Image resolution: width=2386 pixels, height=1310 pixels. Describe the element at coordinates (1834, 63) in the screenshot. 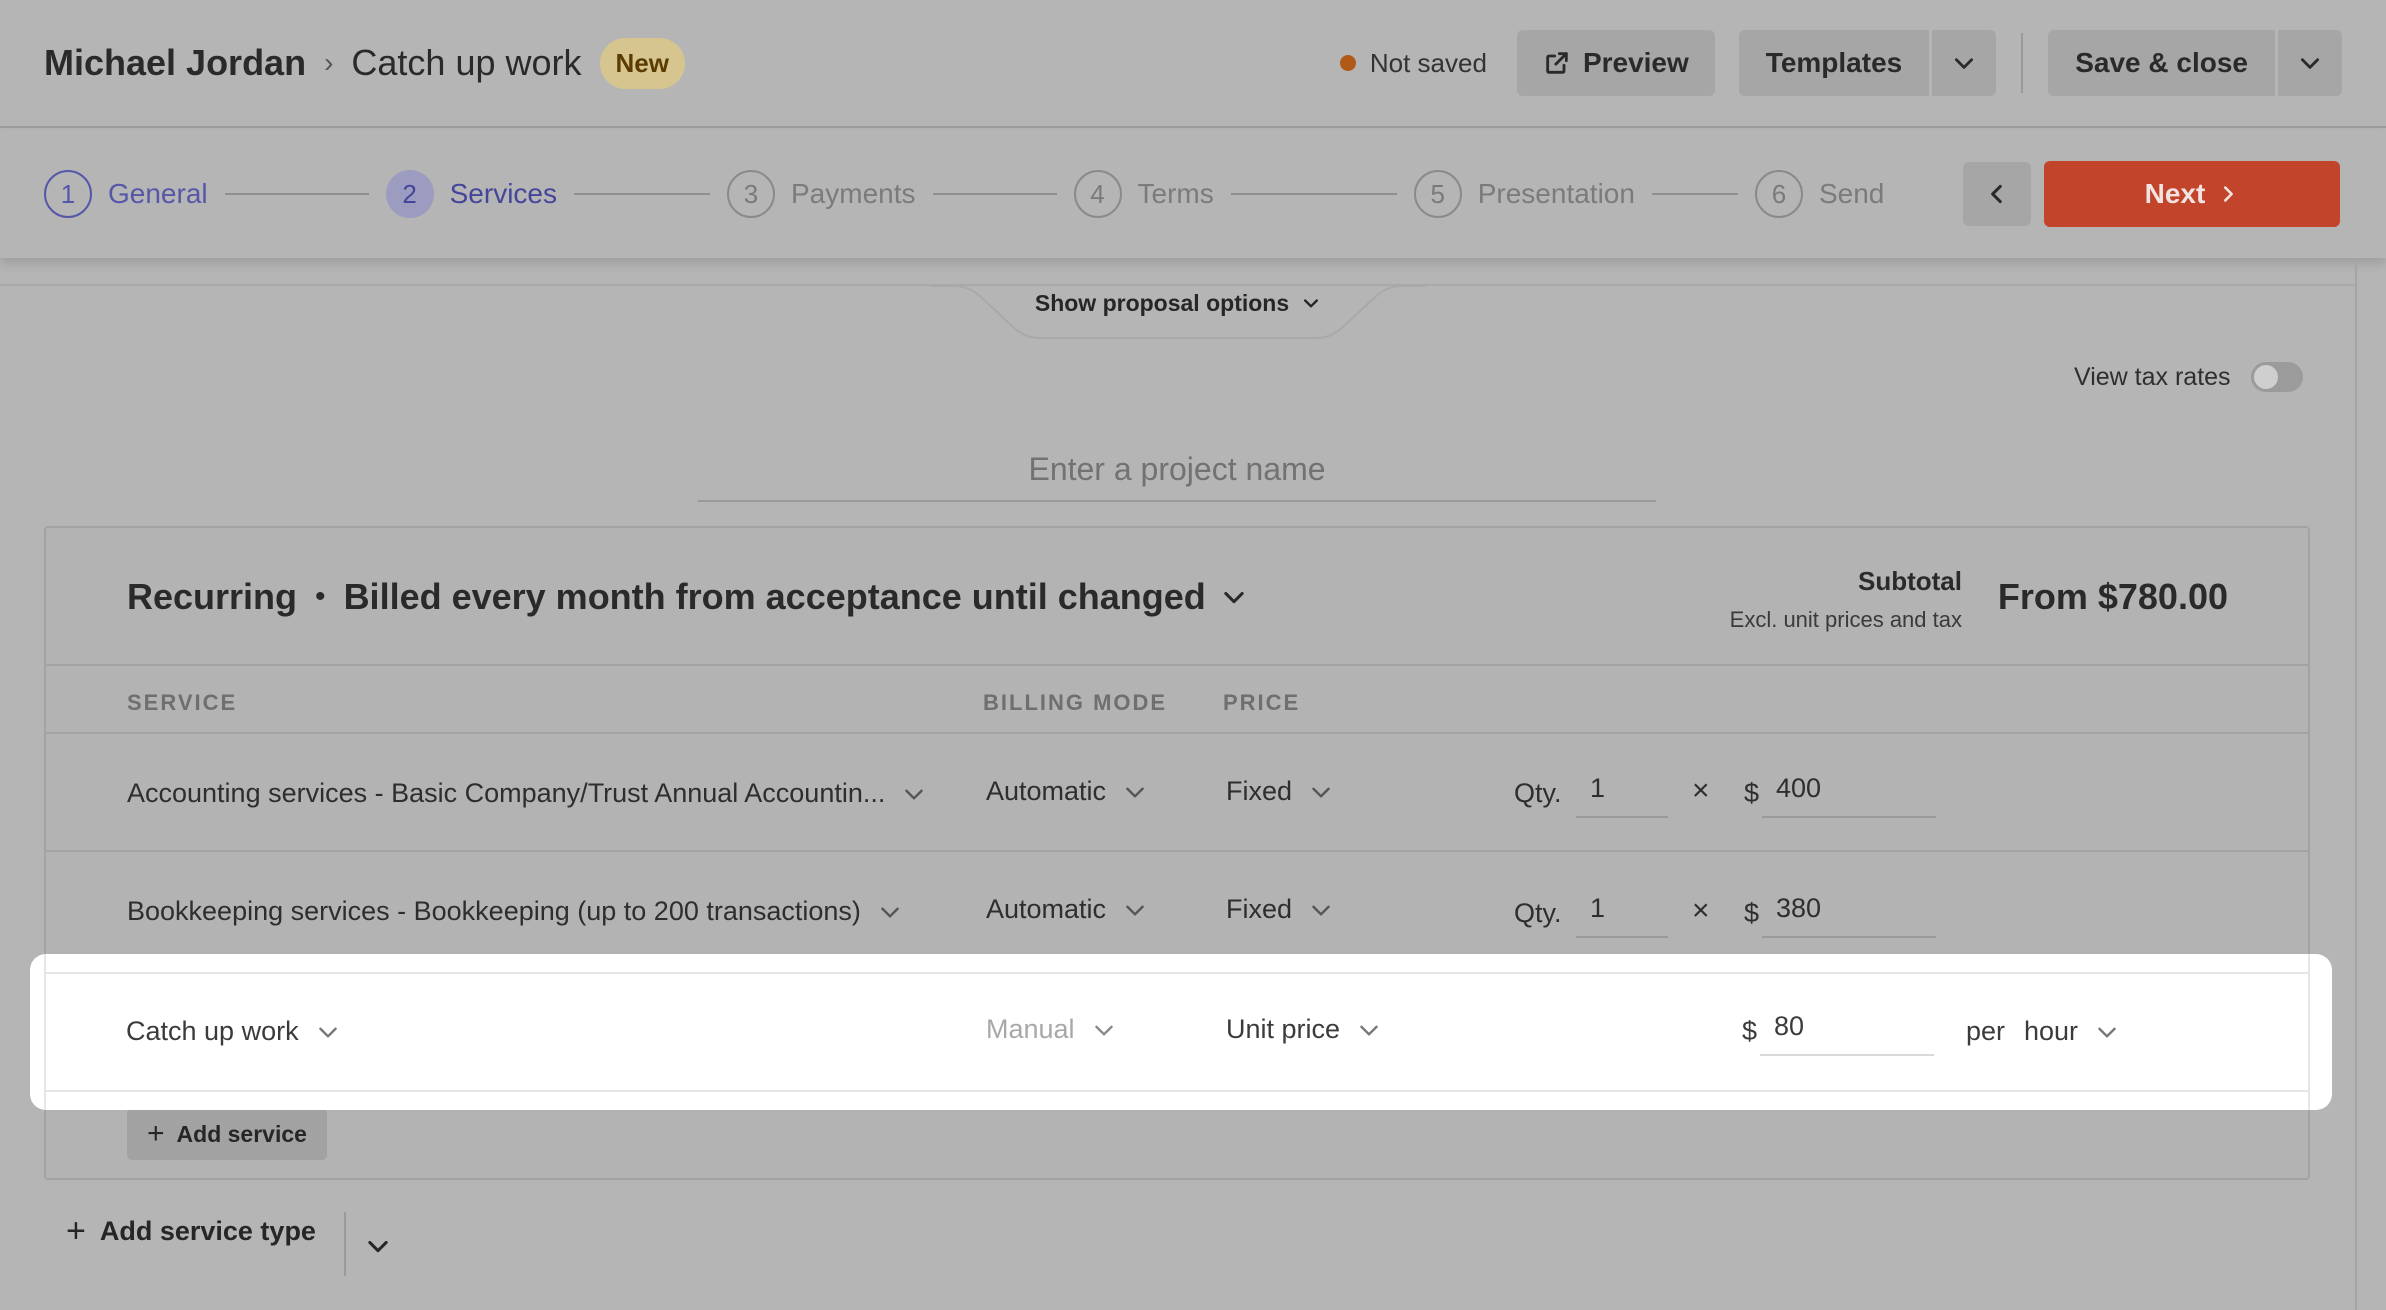

I see `templates-button: Templates` at that location.